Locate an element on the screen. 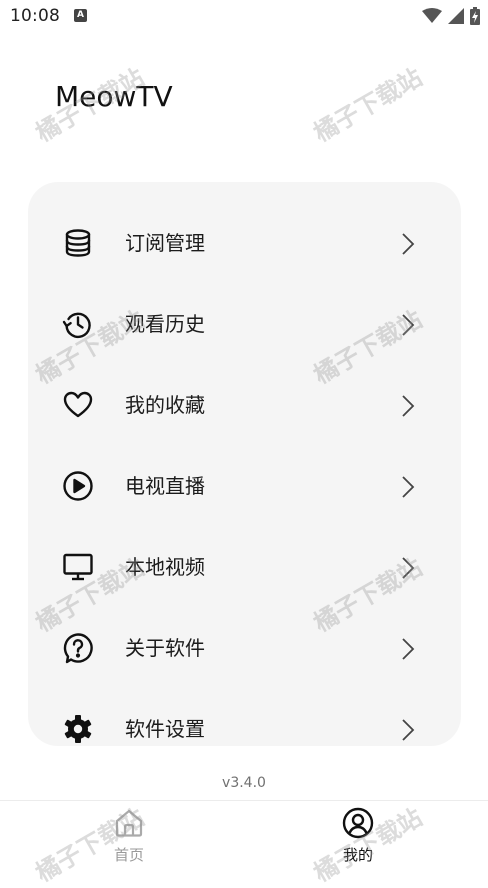  history-icon is located at coordinates (78, 324).